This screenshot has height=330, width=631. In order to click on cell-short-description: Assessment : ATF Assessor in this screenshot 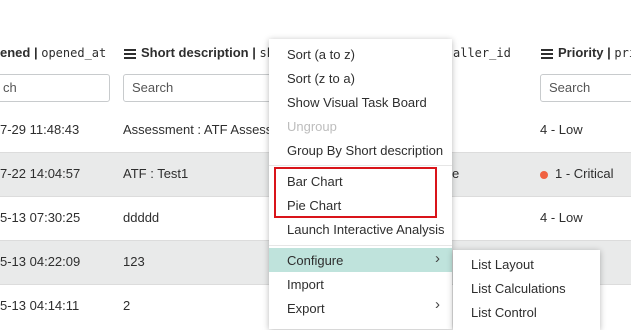, I will do `click(203, 130)`.